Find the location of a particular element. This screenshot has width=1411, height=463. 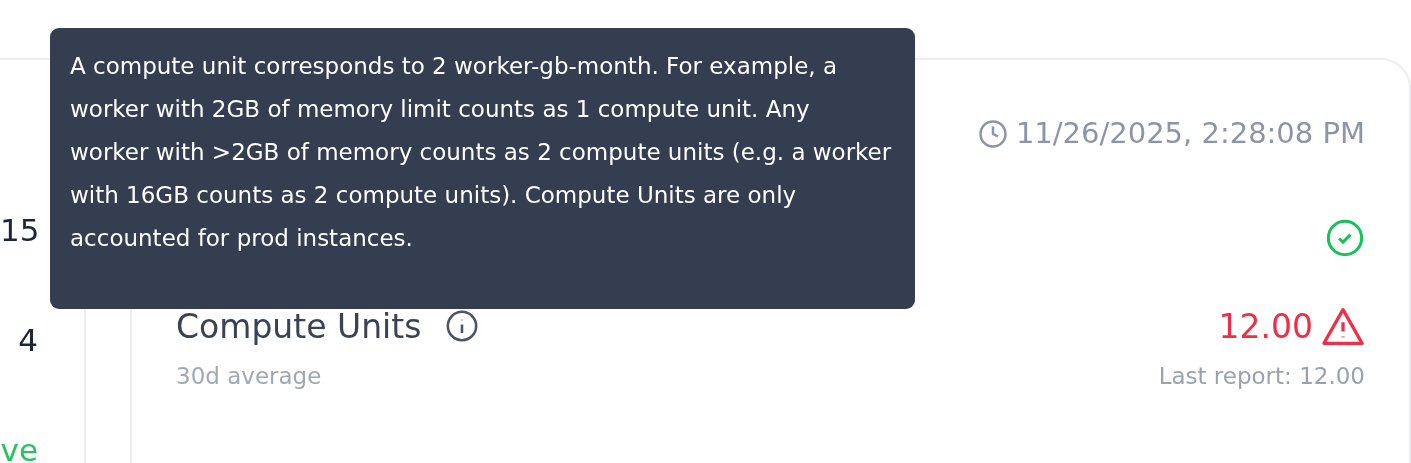

last-report: Last report: 12.00 is located at coordinates (1261, 376).